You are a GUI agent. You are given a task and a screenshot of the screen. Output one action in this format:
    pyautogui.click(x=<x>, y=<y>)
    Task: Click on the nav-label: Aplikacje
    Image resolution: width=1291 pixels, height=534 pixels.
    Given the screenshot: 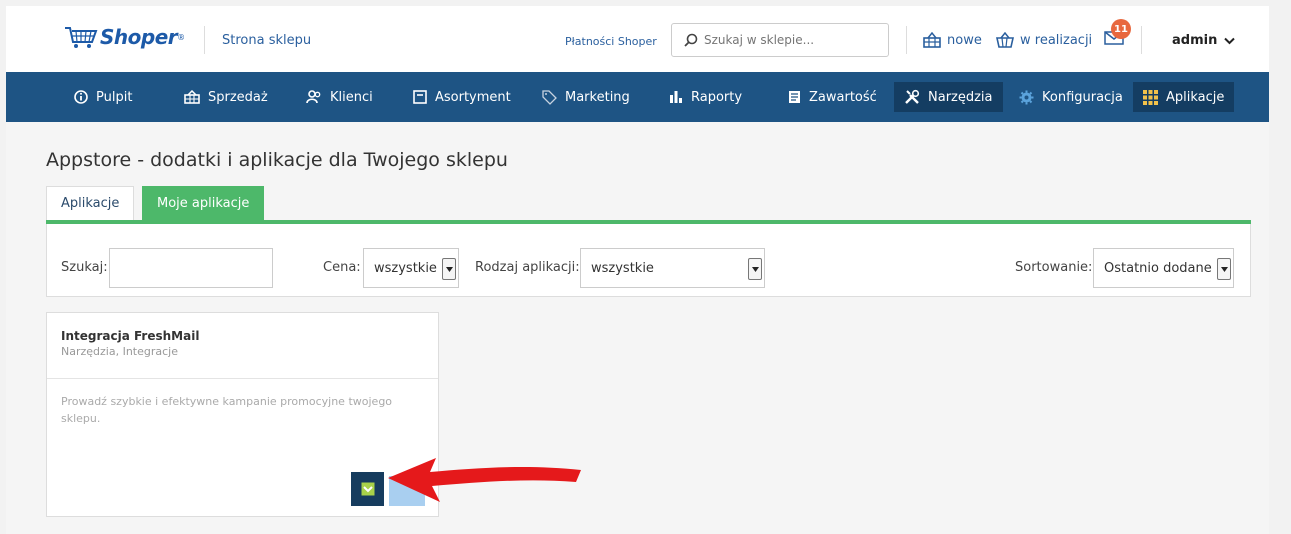 What is the action you would take?
    pyautogui.click(x=1195, y=97)
    